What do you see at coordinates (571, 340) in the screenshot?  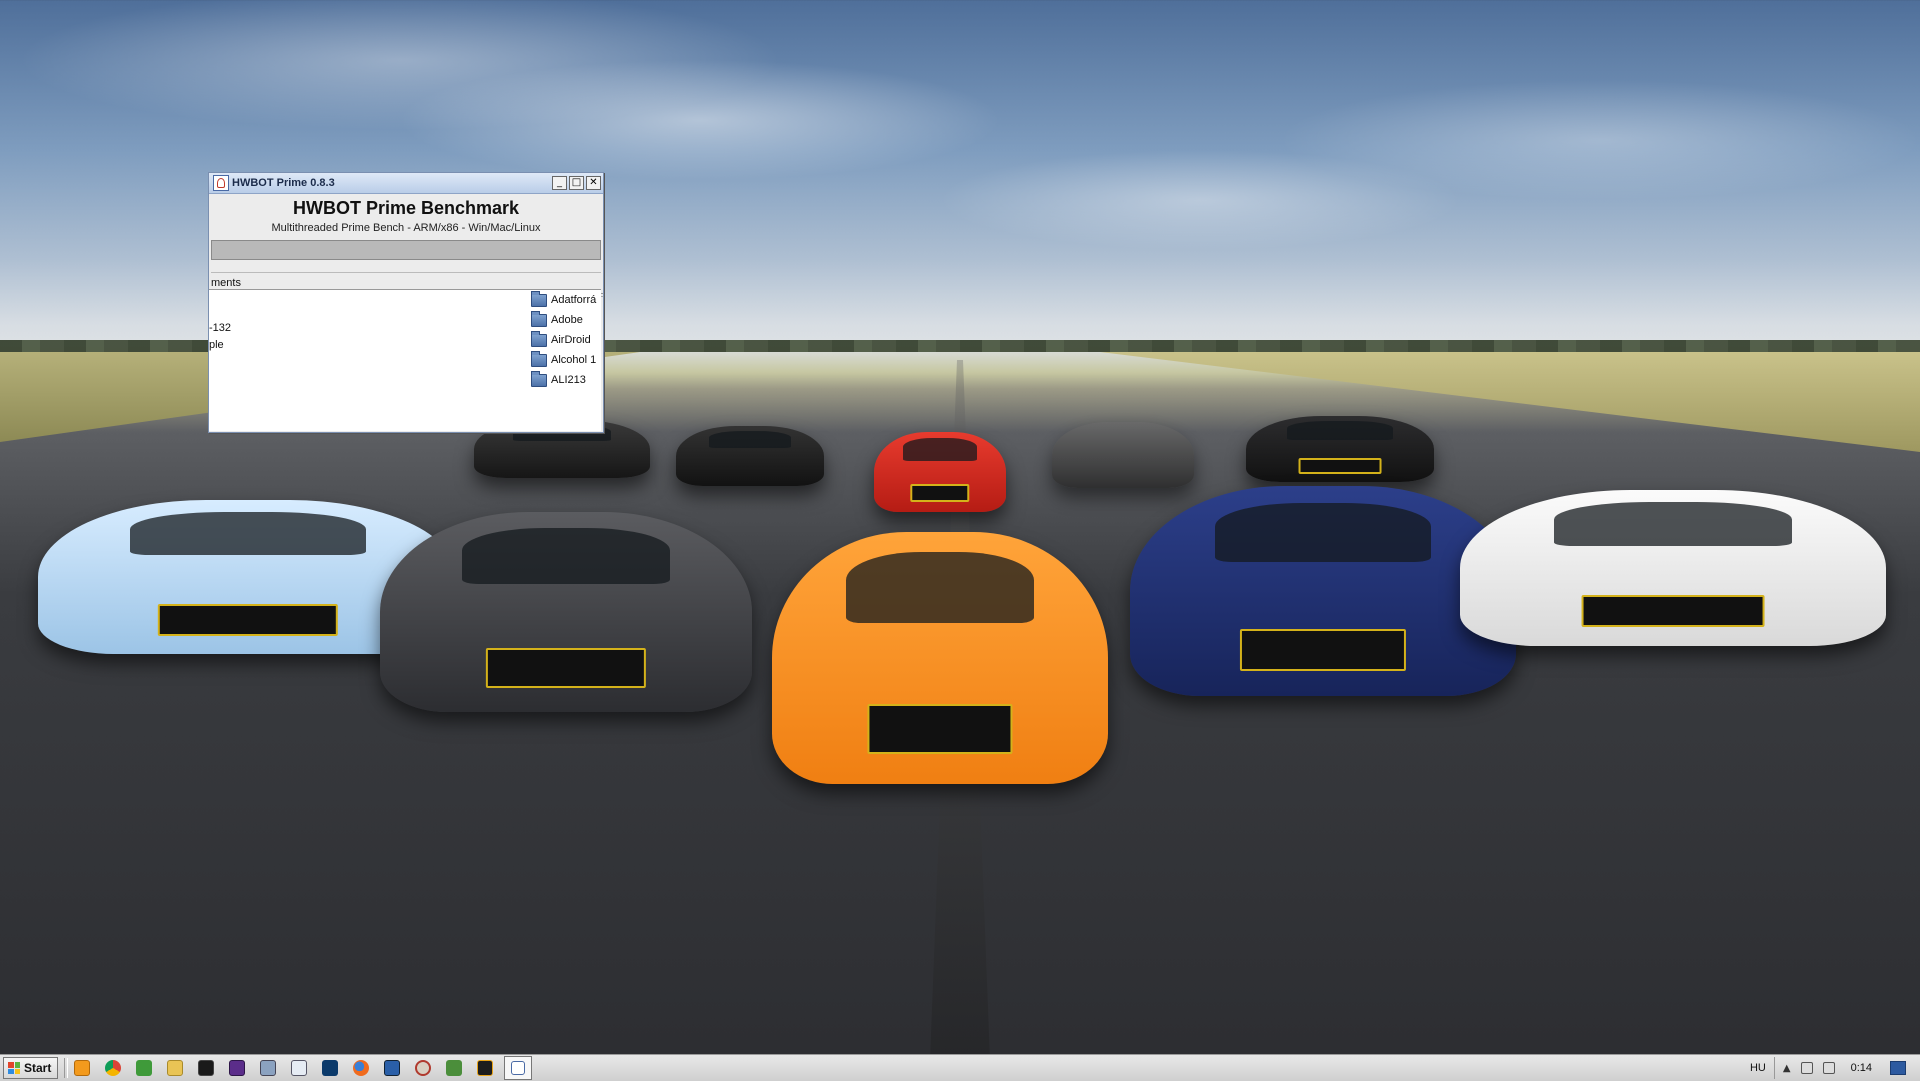 I see `folder-label: AirDroid` at bounding box center [571, 340].